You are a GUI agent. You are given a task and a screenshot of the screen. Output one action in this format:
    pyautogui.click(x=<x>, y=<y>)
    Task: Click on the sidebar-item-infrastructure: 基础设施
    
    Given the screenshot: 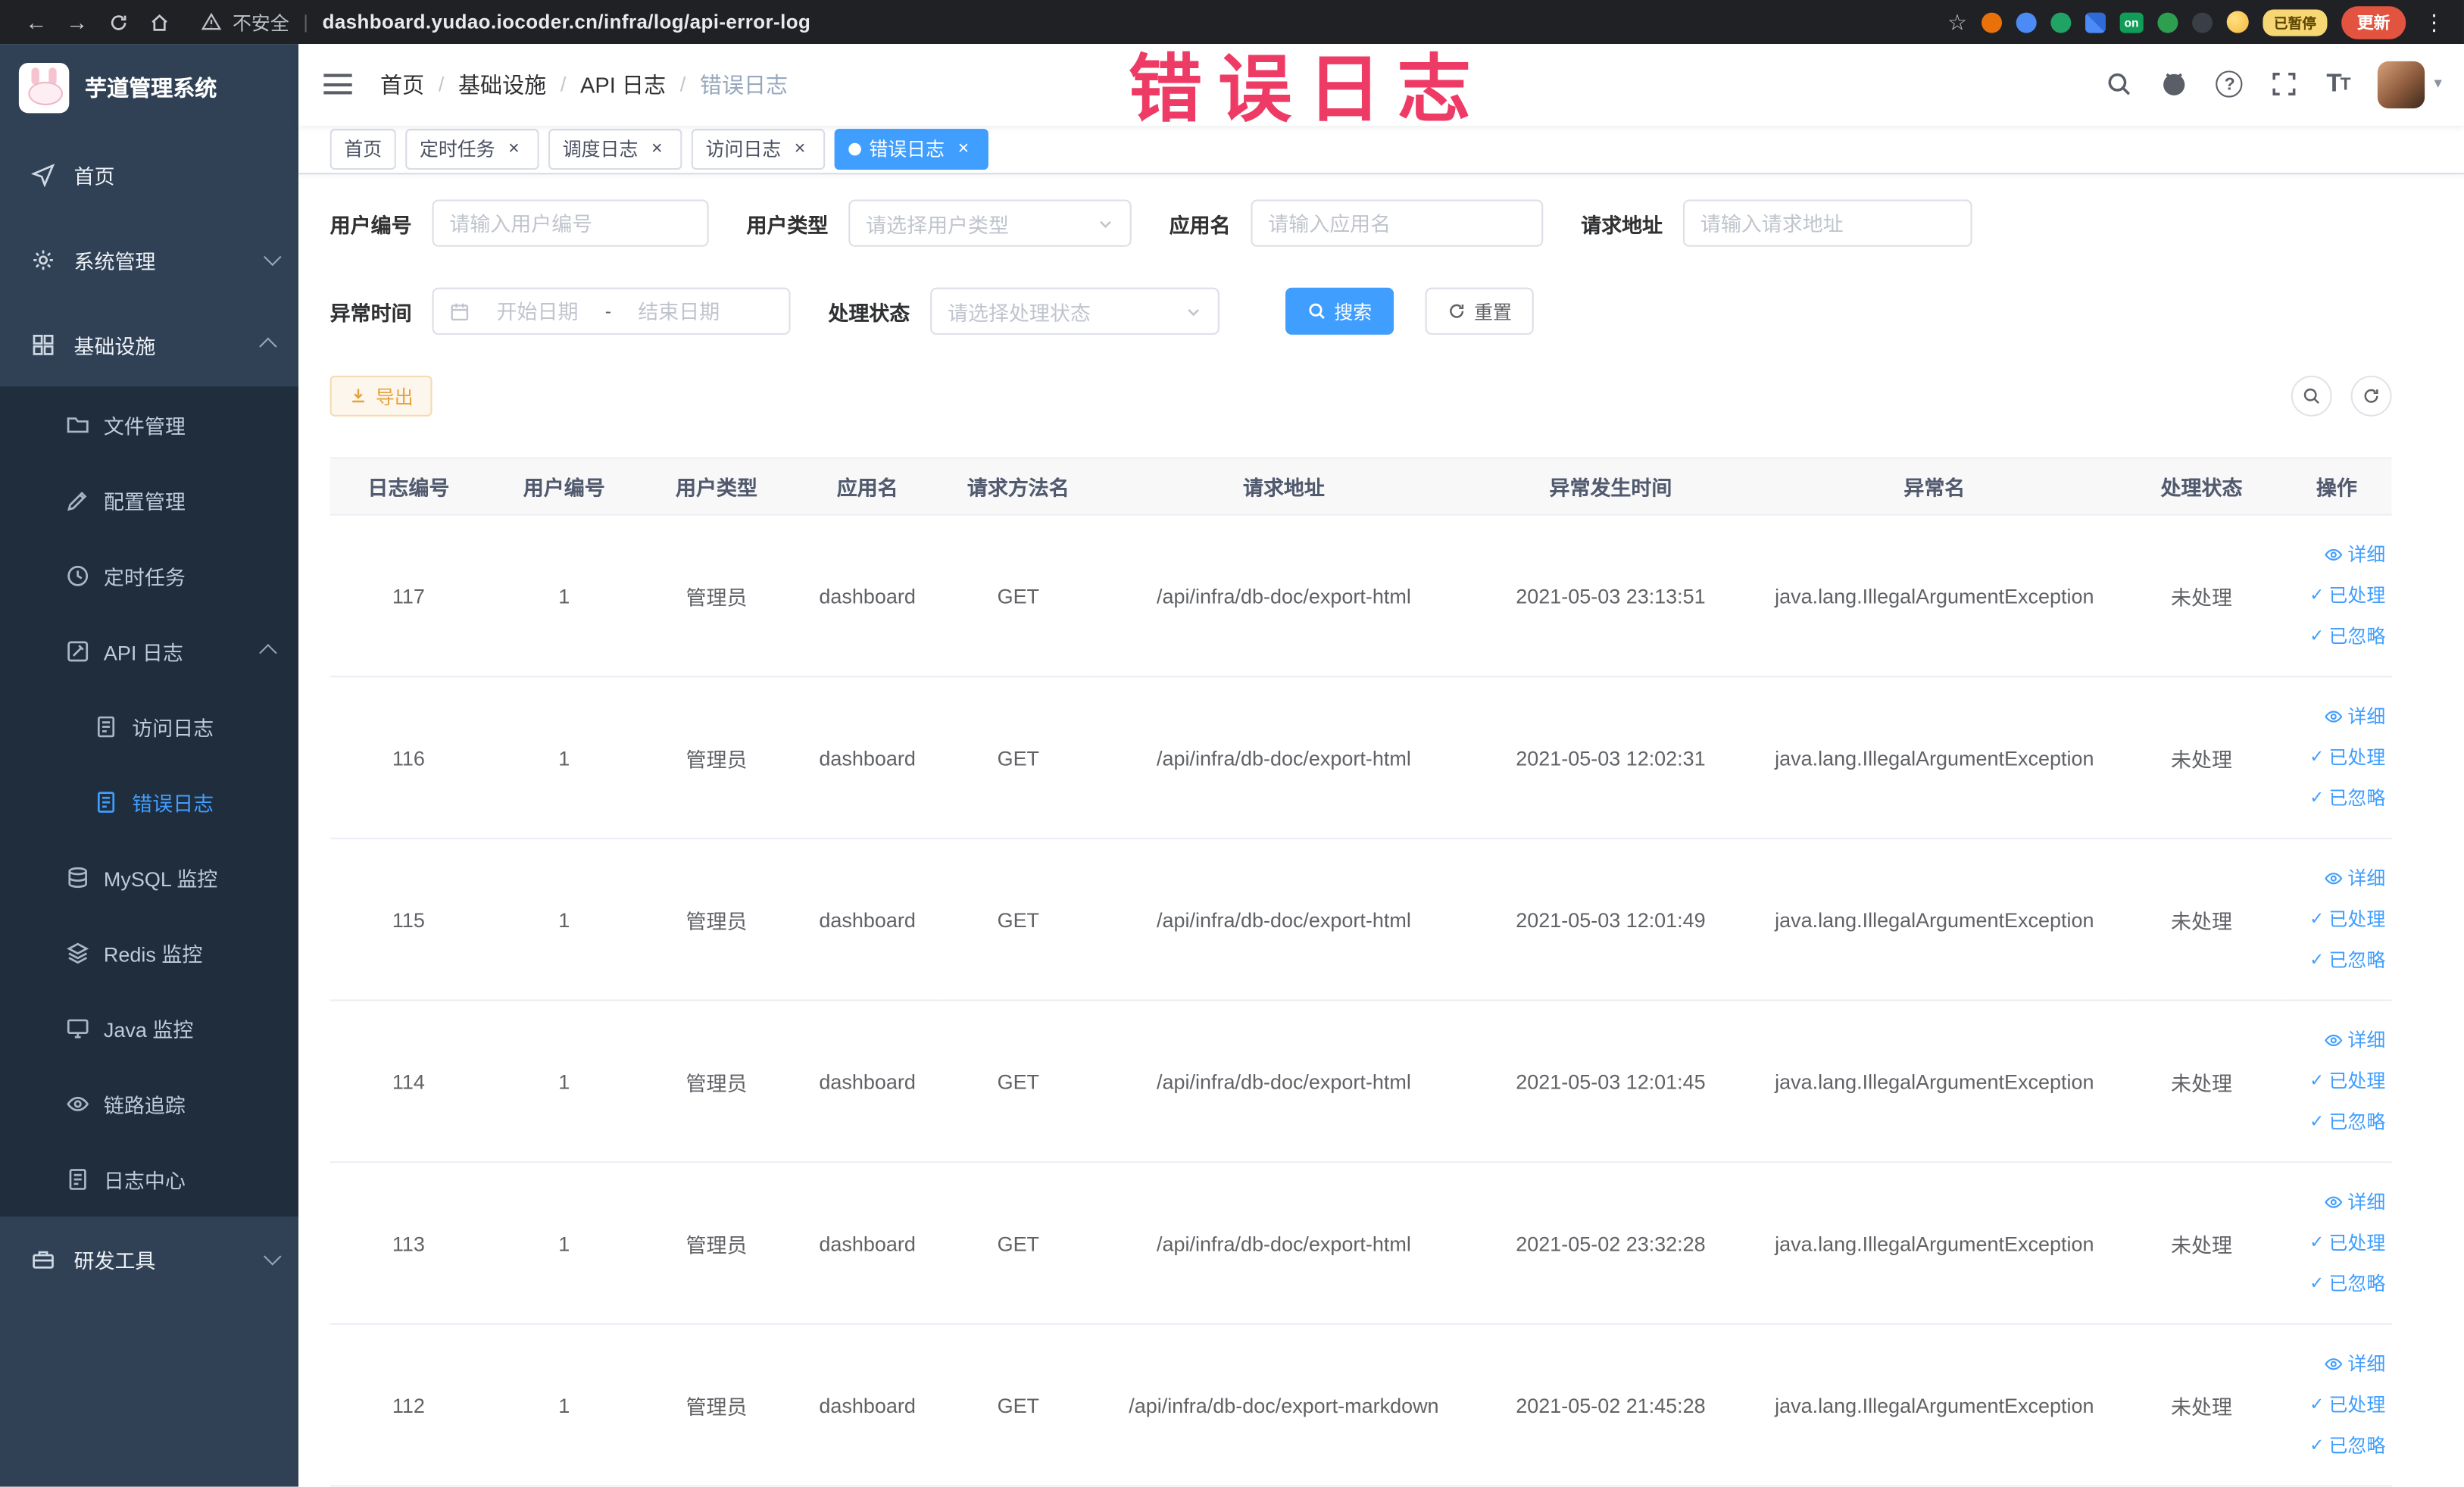 What is the action you would take?
    pyautogui.click(x=149, y=343)
    